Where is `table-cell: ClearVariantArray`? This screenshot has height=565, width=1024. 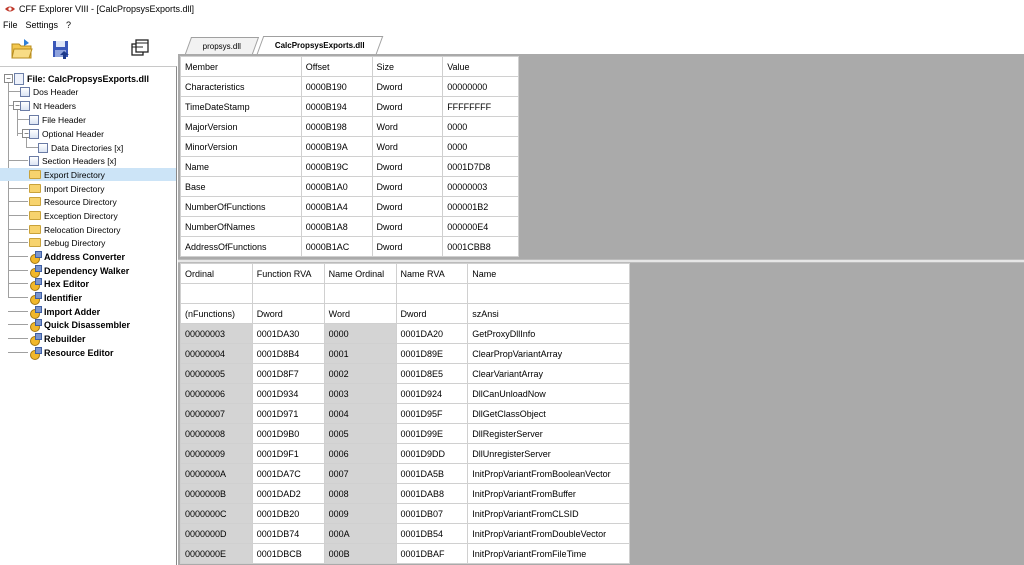 table-cell: ClearVariantArray is located at coordinates (548, 373).